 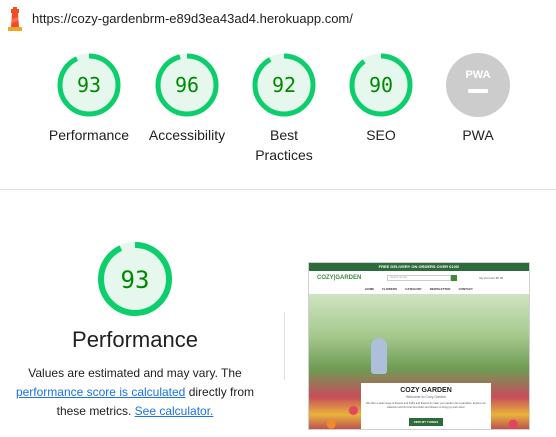 I want to click on shot-search-icon, so click(x=454, y=277).